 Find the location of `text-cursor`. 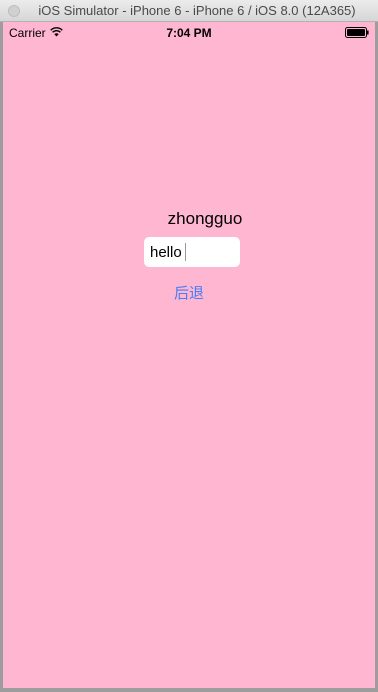

text-cursor is located at coordinates (185, 252).